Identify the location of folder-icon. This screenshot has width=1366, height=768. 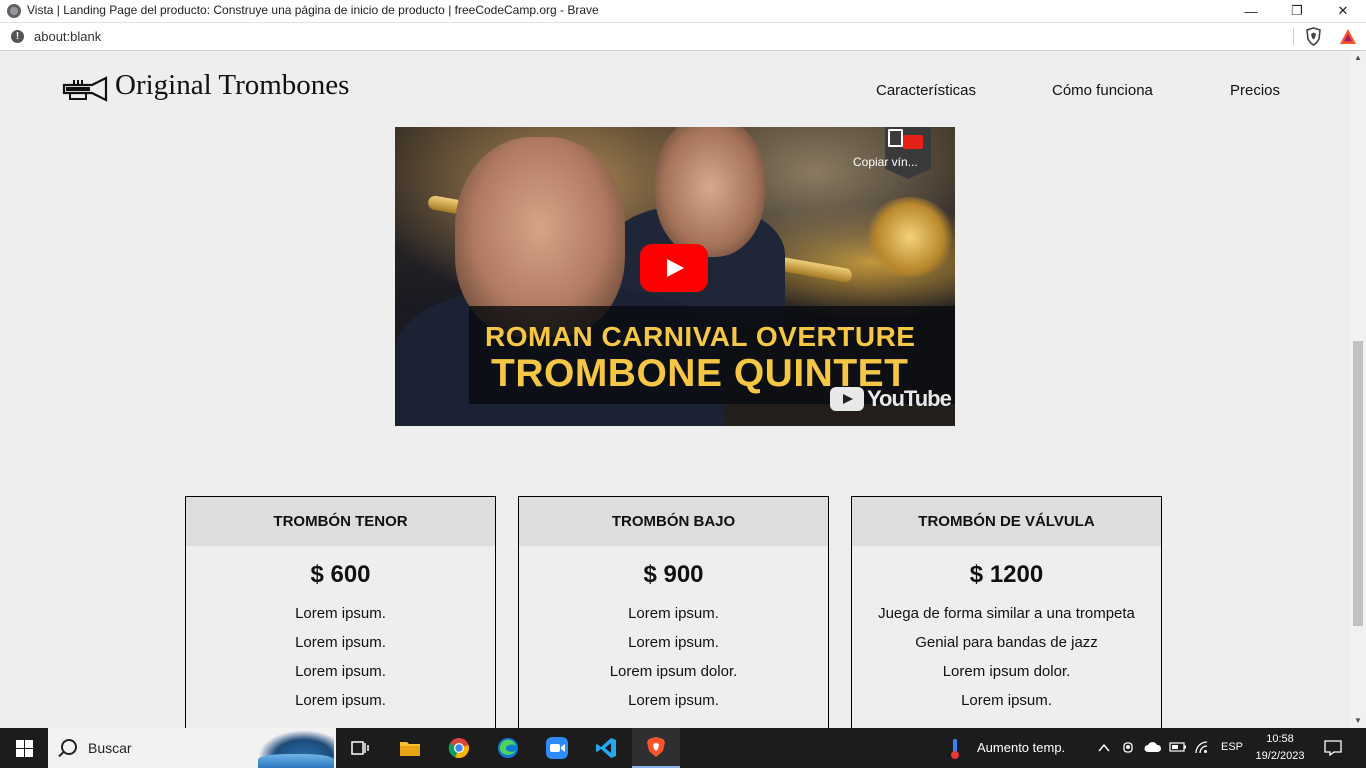
(410, 749).